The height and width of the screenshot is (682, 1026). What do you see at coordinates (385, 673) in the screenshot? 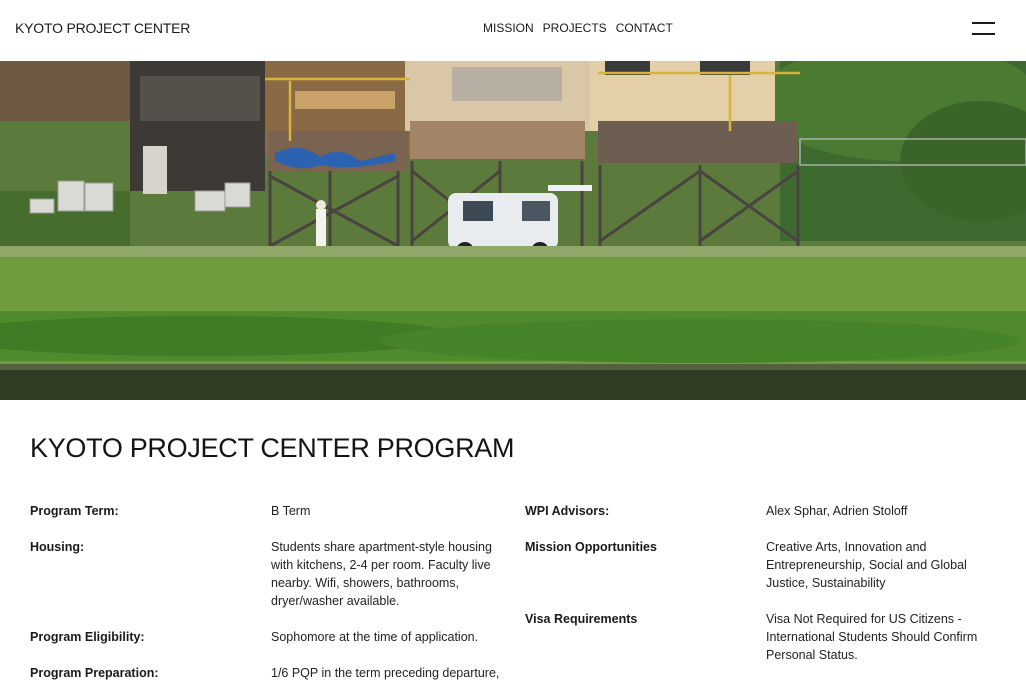
I see `value-program-preparation: 1/6 PQP in the term preceding departure,` at bounding box center [385, 673].